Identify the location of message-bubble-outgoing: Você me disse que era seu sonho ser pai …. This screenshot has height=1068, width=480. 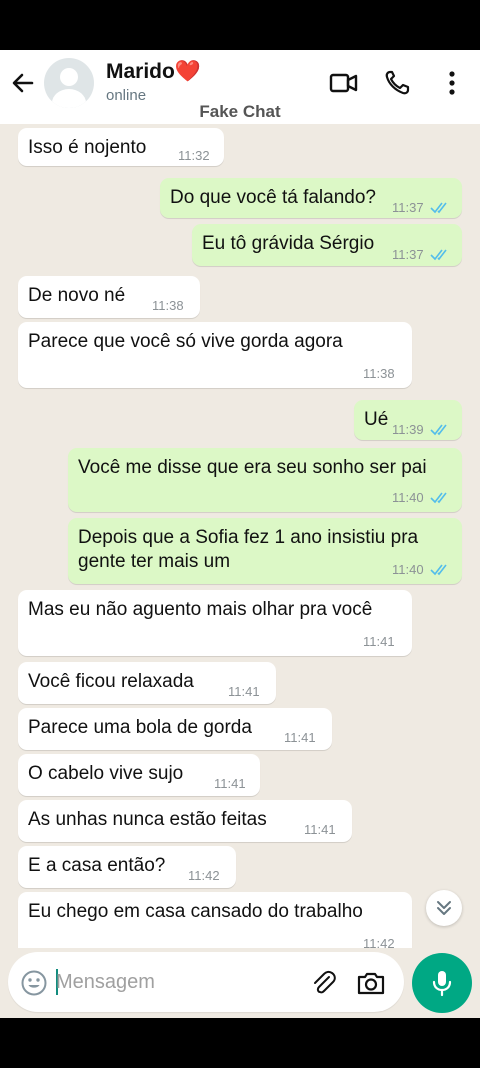
(265, 480).